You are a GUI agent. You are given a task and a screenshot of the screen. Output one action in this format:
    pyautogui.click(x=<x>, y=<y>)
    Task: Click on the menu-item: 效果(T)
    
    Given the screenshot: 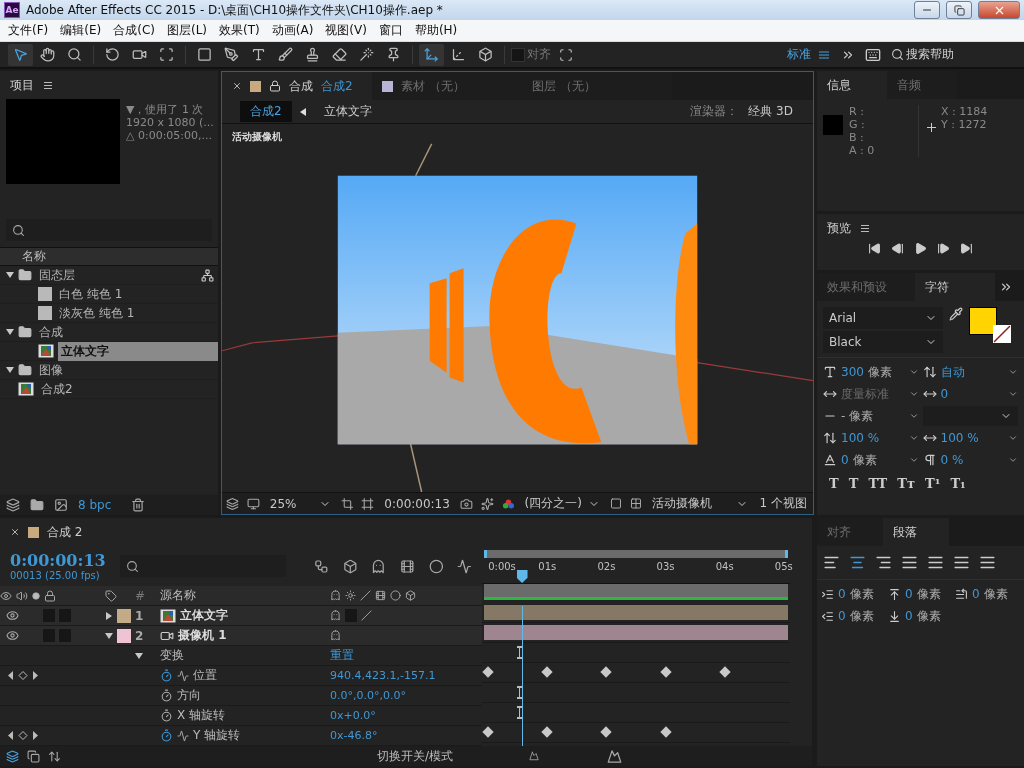 What is the action you would take?
    pyautogui.click(x=239, y=30)
    